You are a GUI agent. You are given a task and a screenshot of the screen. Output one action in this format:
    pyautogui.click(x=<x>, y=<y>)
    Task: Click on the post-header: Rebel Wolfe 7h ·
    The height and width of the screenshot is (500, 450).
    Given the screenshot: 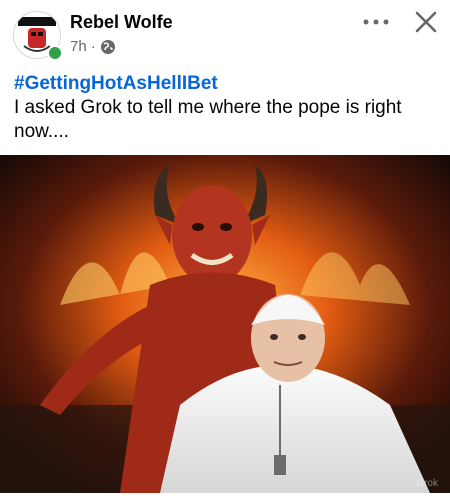 What is the action you would take?
    pyautogui.click(x=225, y=33)
    